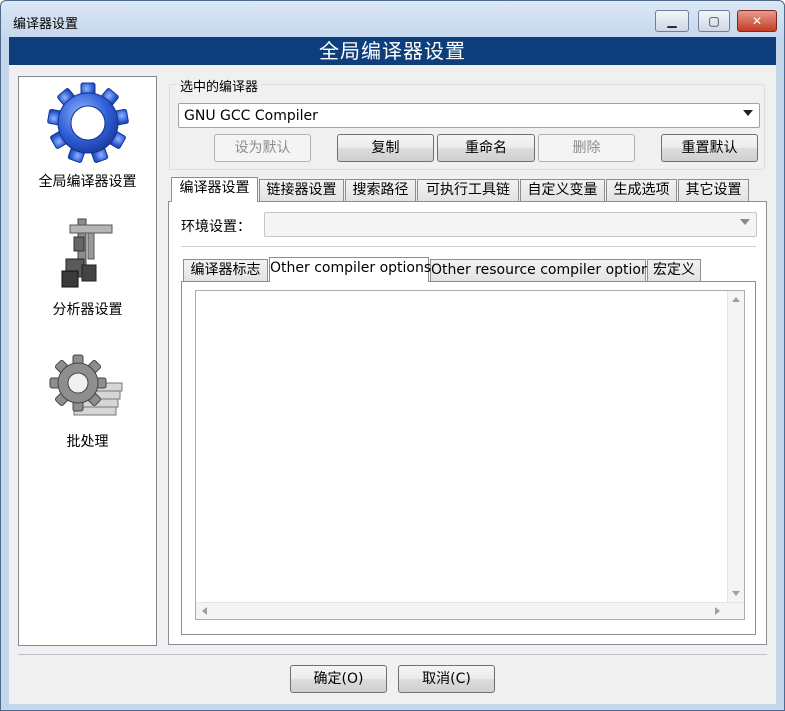  I want to click on title-bar: 编译器设置 ▁ ▢ ✕, so click(392, 19).